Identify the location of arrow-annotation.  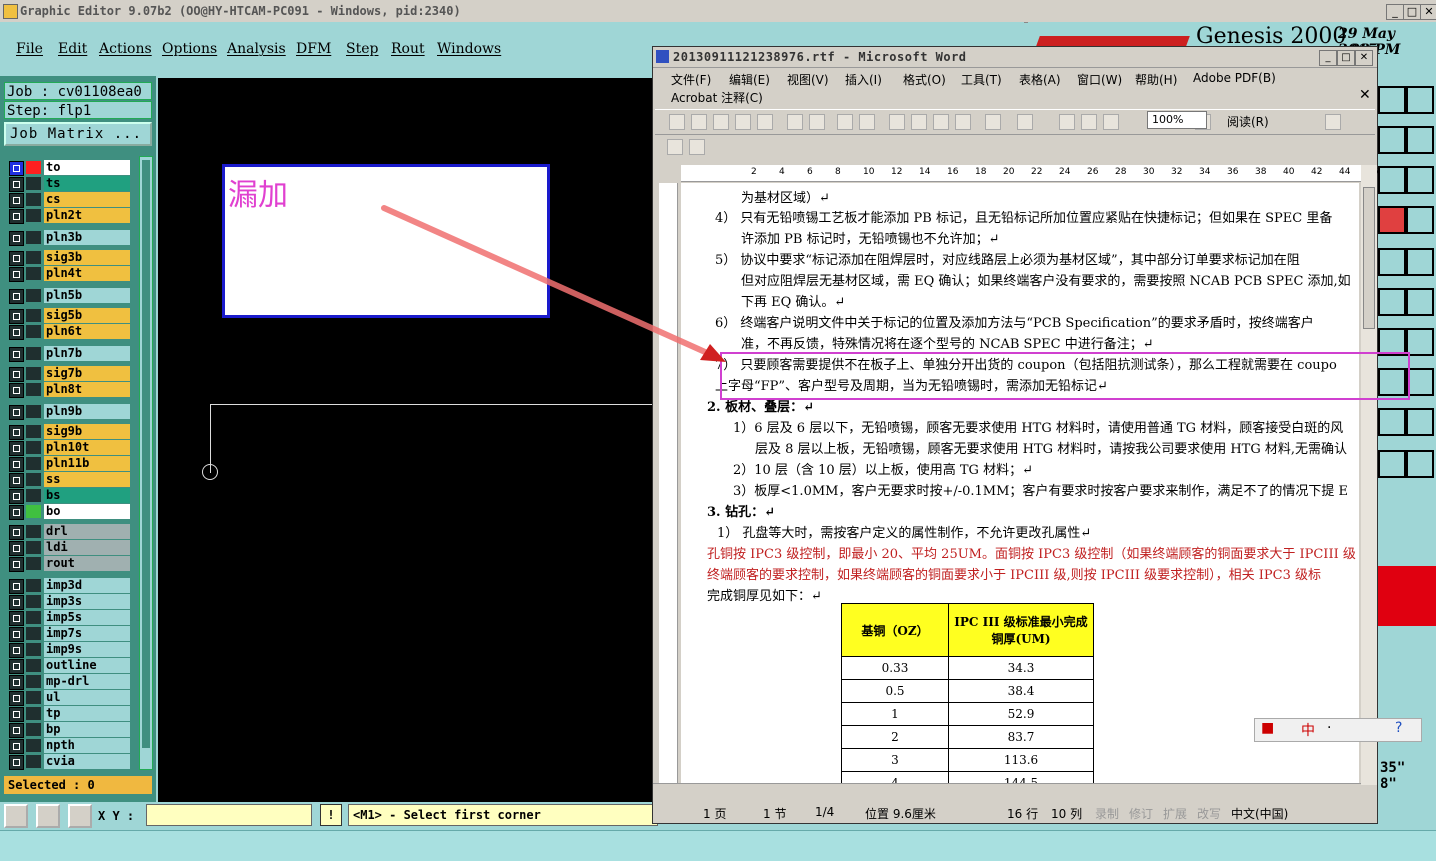
(553, 283).